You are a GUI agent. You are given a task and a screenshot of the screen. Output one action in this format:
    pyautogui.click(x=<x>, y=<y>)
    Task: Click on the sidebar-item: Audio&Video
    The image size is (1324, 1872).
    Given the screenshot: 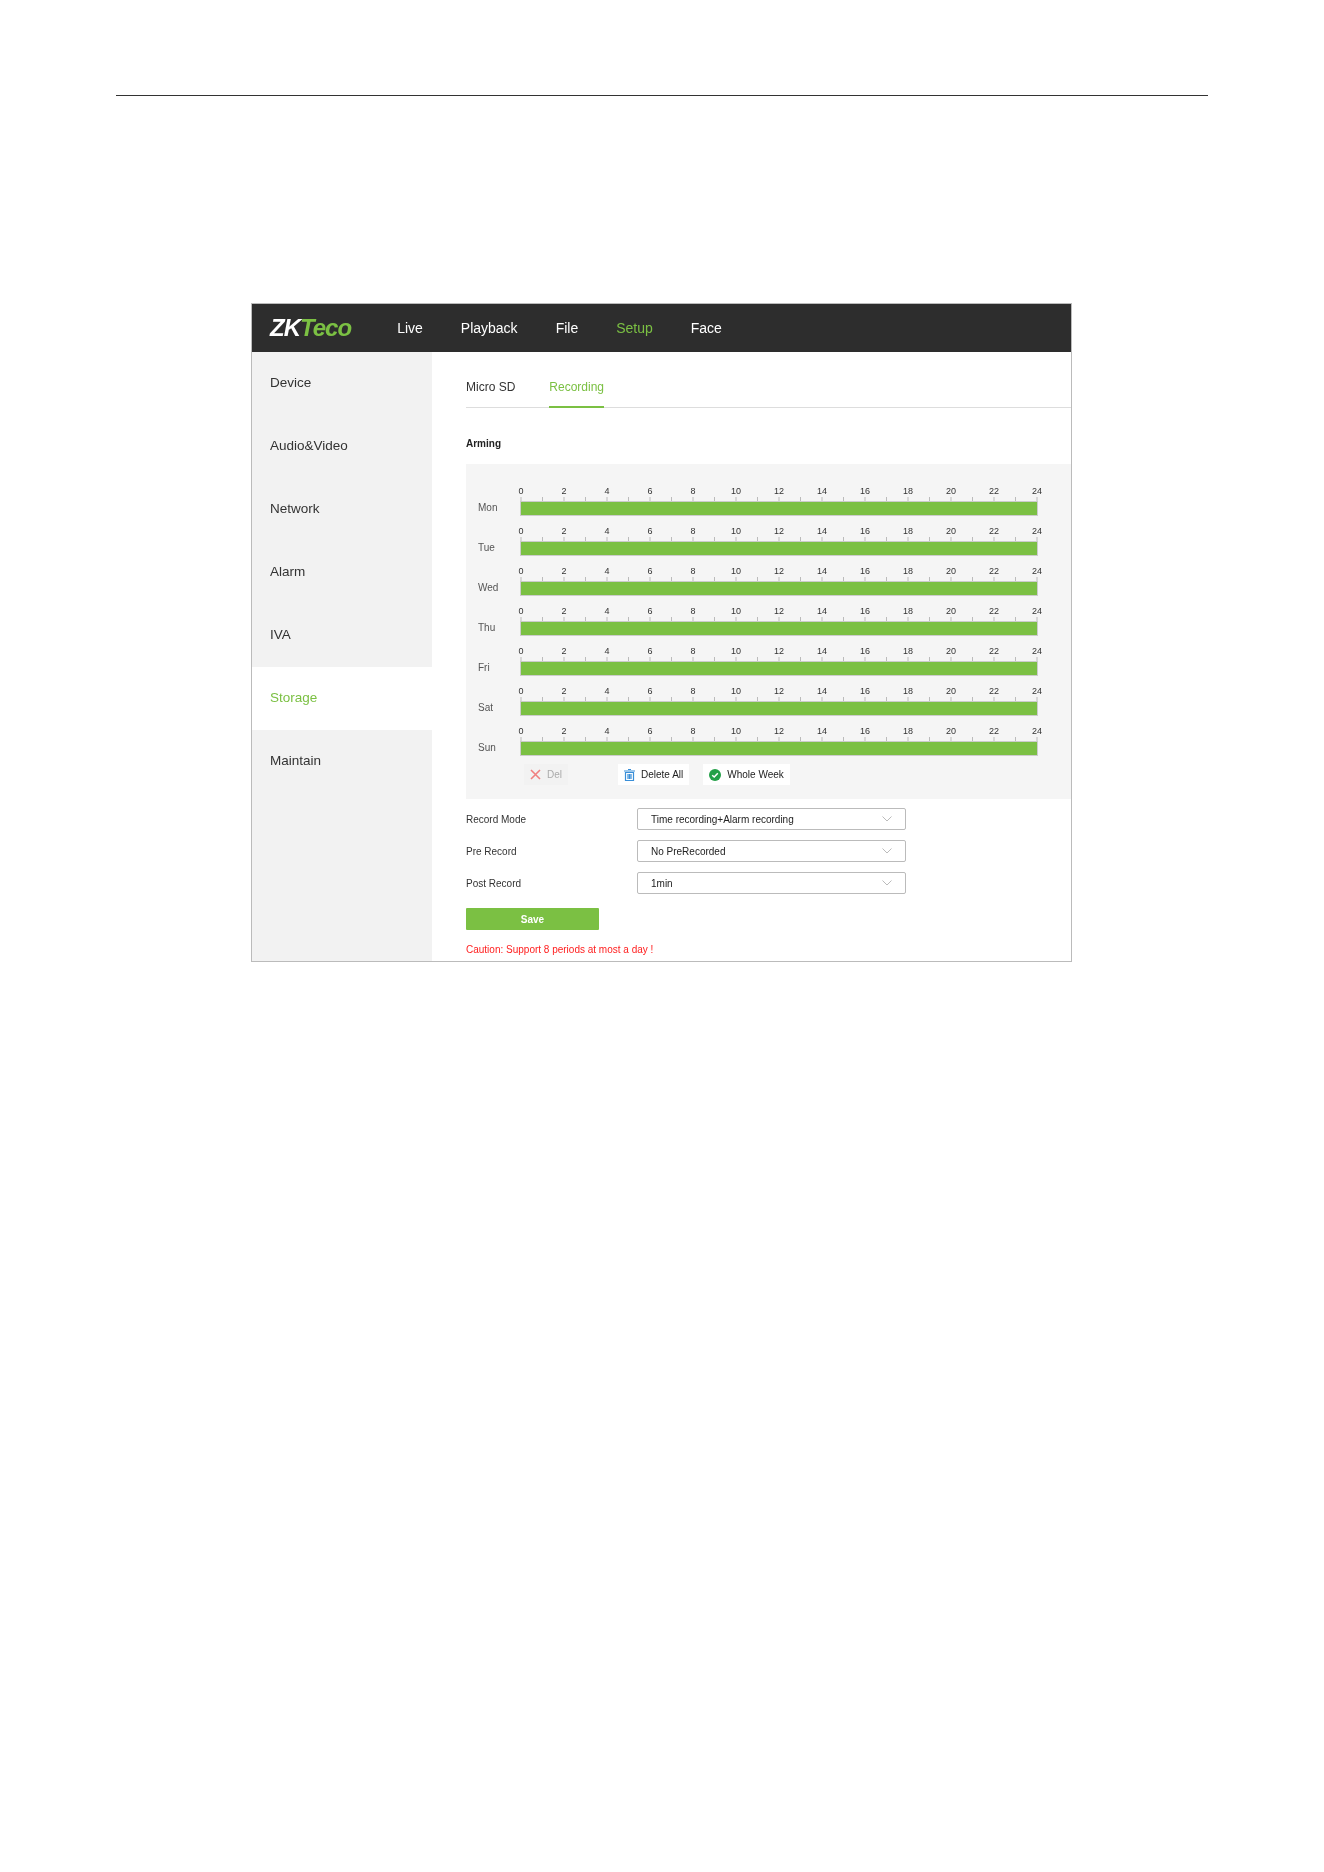 What is the action you would take?
    pyautogui.click(x=342, y=446)
    